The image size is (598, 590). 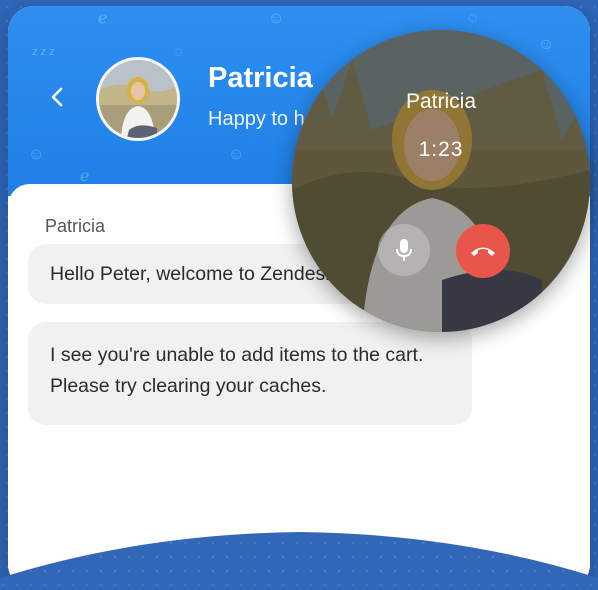 I want to click on back-button, so click(x=57, y=97).